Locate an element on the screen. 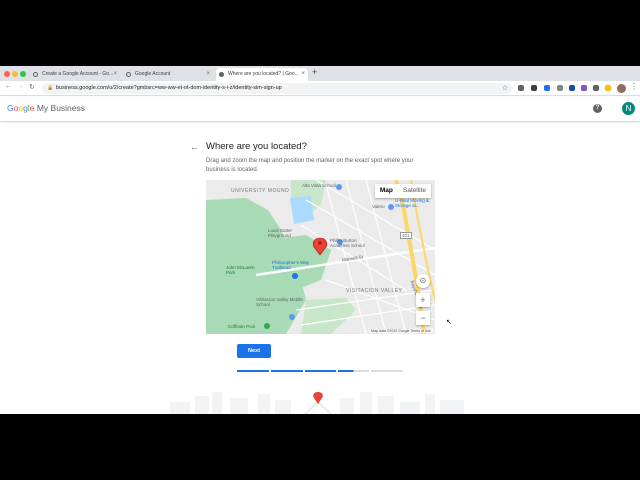 This screenshot has height=480, width=640. lock-icon: 🔒 is located at coordinates (50, 88).